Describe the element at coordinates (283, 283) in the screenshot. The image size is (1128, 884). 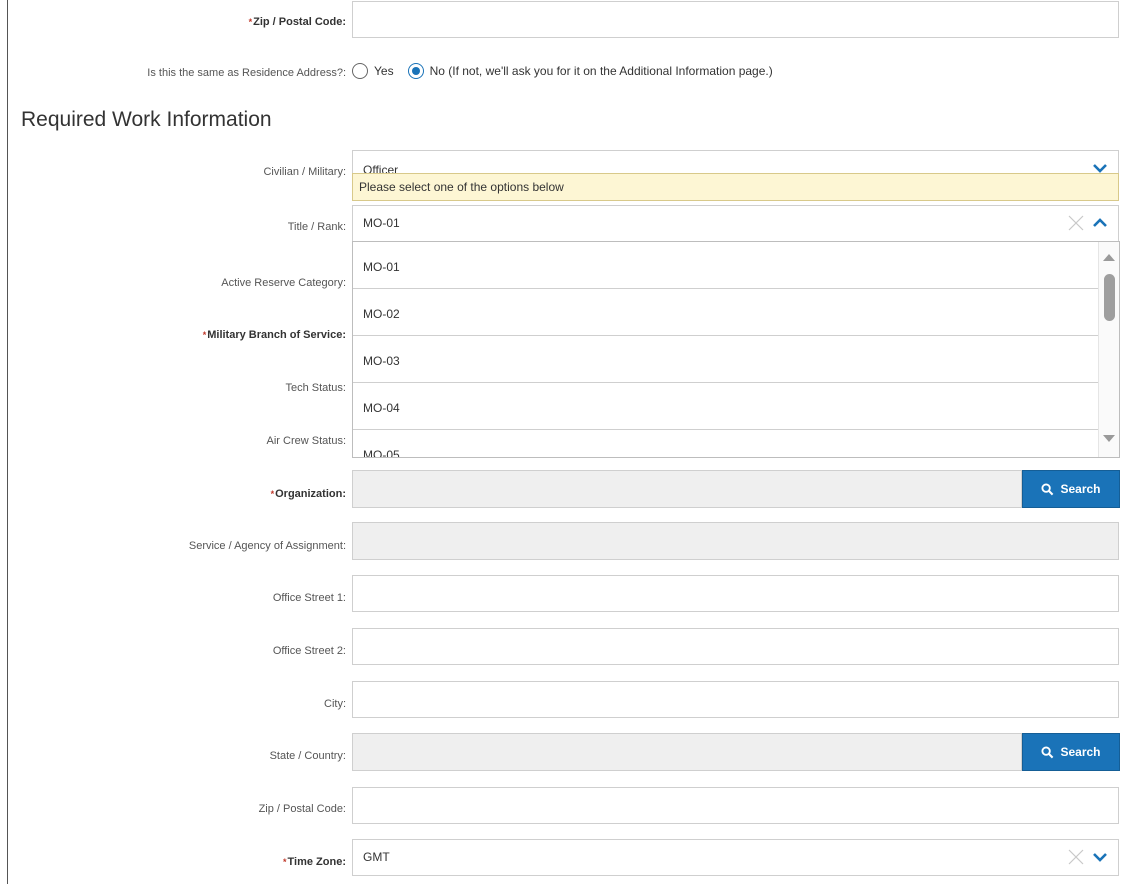
I see `active-reserve-label: Active Reserve Category:` at that location.